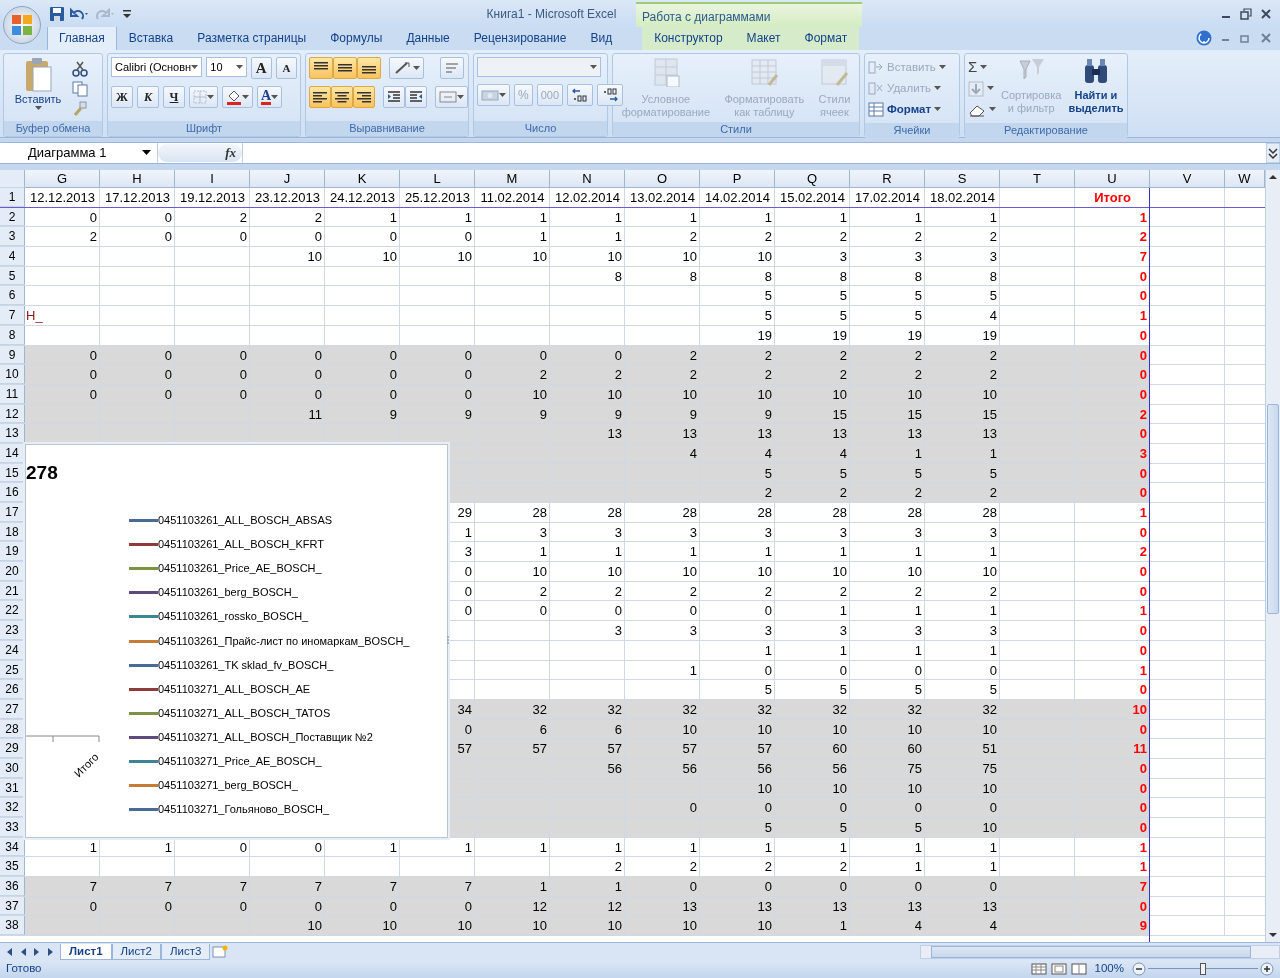 This screenshot has height=978, width=1280. I want to click on help-icon, so click(1204, 38).